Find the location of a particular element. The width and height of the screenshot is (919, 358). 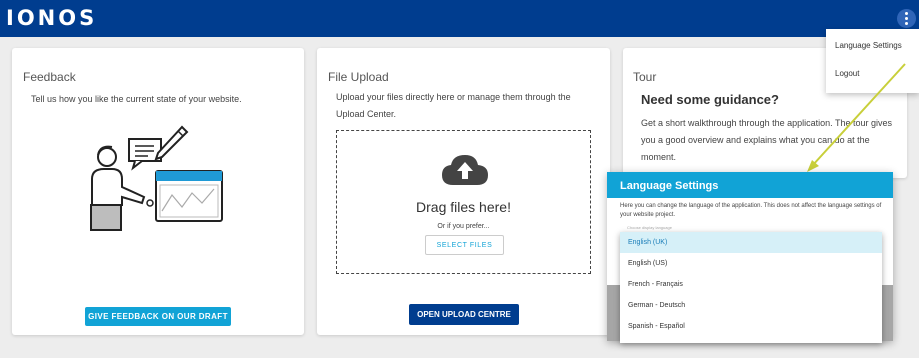

language-option: Spanish - Español is located at coordinates (751, 326).